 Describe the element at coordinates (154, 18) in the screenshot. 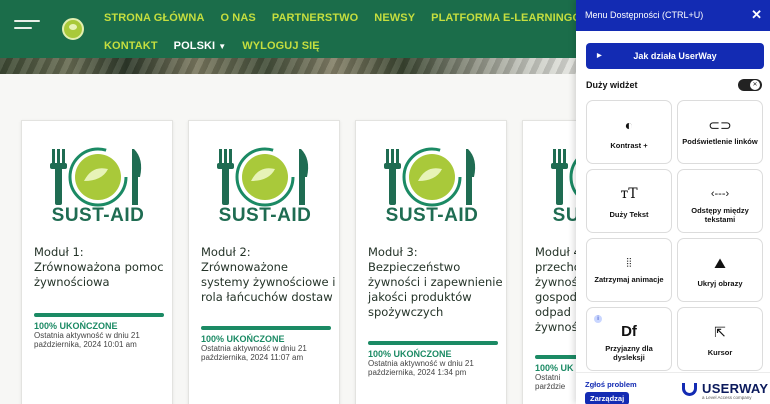

I see `nav-home: STRONA GŁÓWNA` at that location.